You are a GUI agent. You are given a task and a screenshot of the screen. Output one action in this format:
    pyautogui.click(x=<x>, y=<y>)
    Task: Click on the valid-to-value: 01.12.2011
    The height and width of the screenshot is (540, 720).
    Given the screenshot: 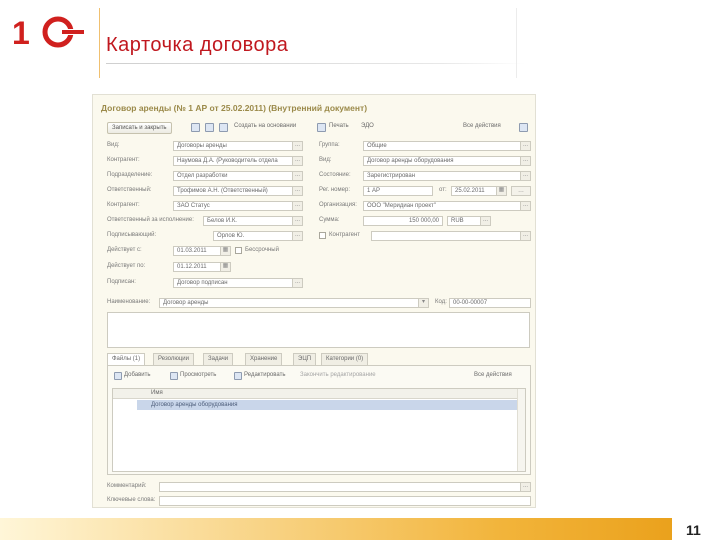 What is the action you would take?
    pyautogui.click(x=192, y=267)
    